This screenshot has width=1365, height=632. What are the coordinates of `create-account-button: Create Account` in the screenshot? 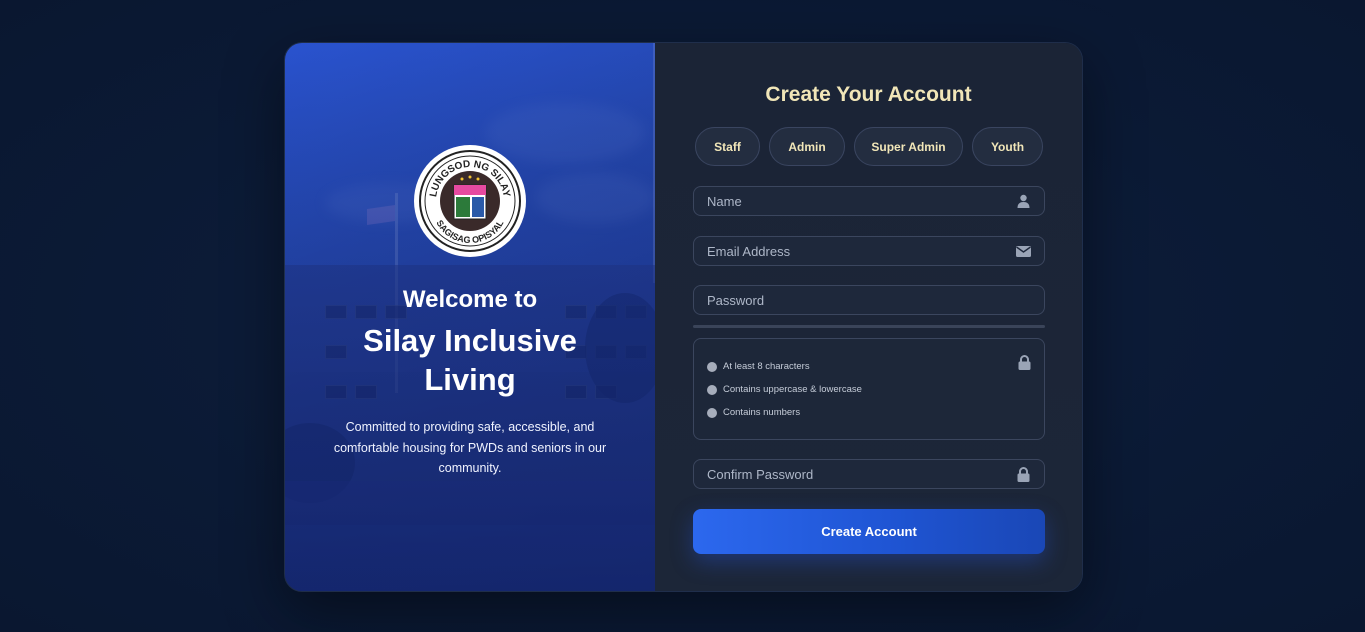 It's located at (869, 531).